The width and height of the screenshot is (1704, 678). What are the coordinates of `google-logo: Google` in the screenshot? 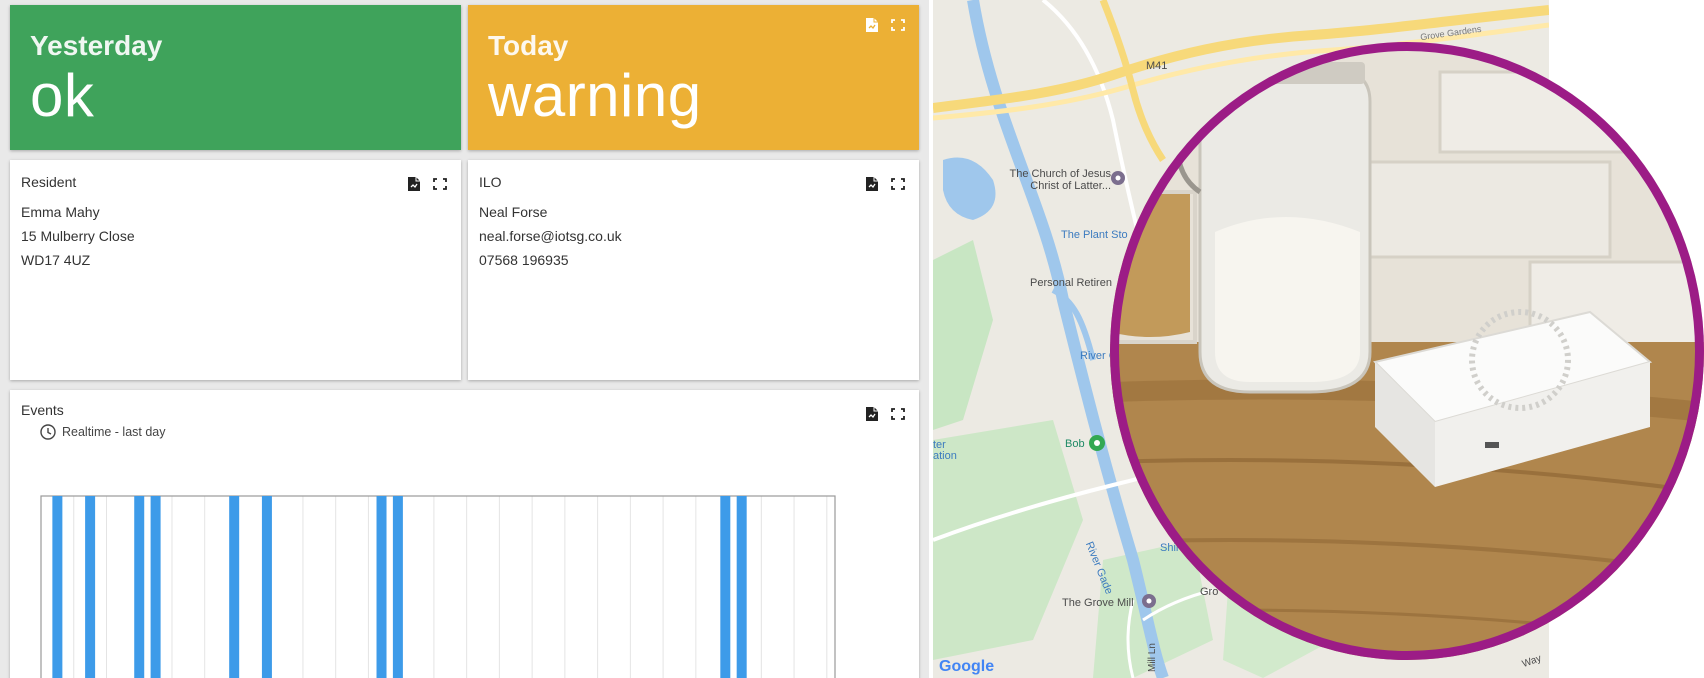 It's located at (967, 666).